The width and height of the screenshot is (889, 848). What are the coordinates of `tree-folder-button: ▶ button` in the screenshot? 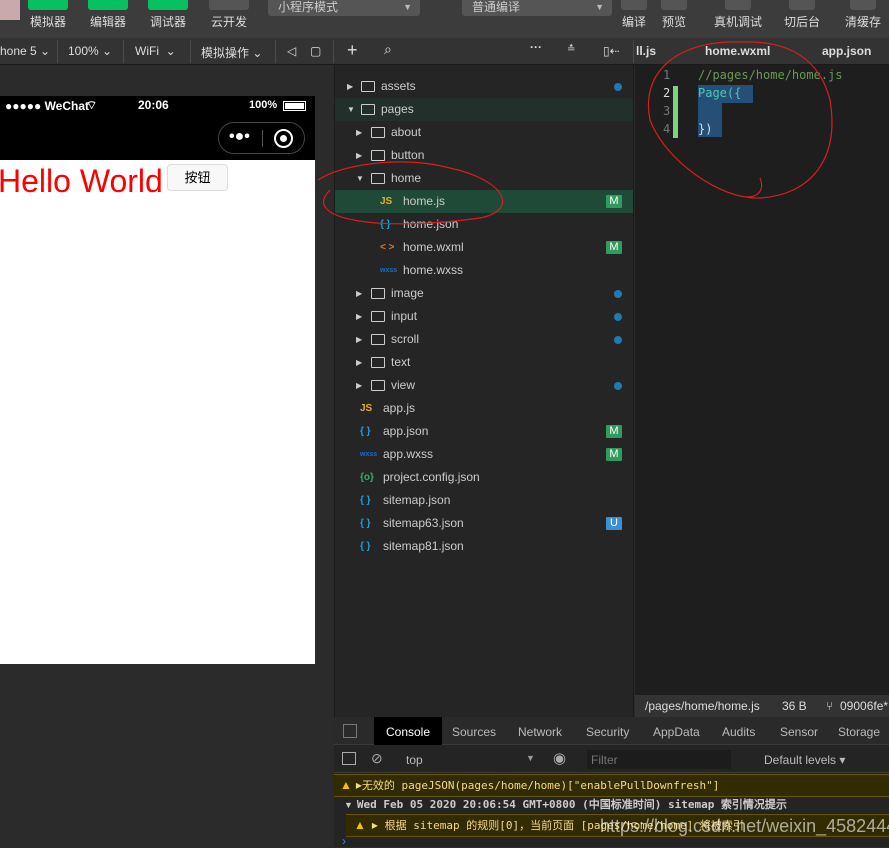 It's located at (484, 155).